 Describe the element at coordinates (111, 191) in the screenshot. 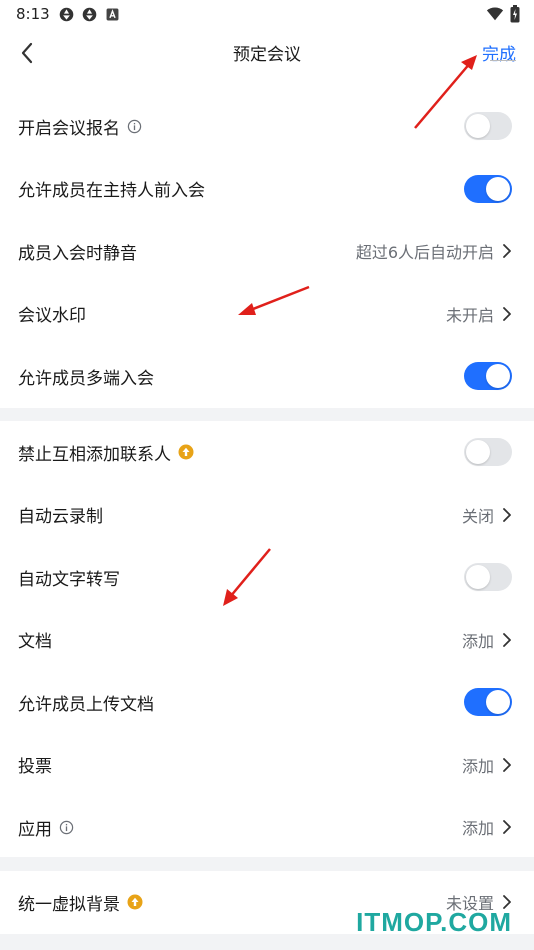

I see `setting-label: 允许成员在主持人前入会` at that location.